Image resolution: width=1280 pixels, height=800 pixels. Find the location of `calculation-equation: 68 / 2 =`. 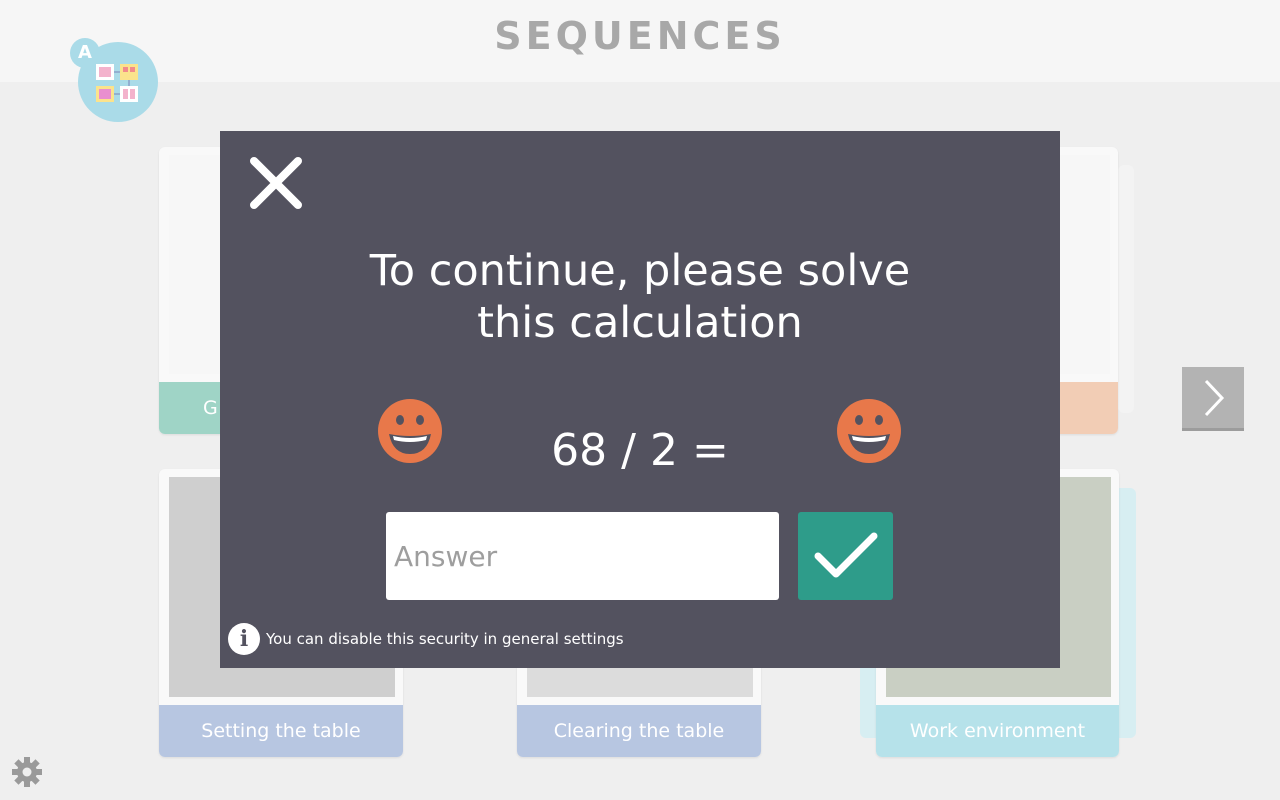

calculation-equation: 68 / 2 = is located at coordinates (640, 450).